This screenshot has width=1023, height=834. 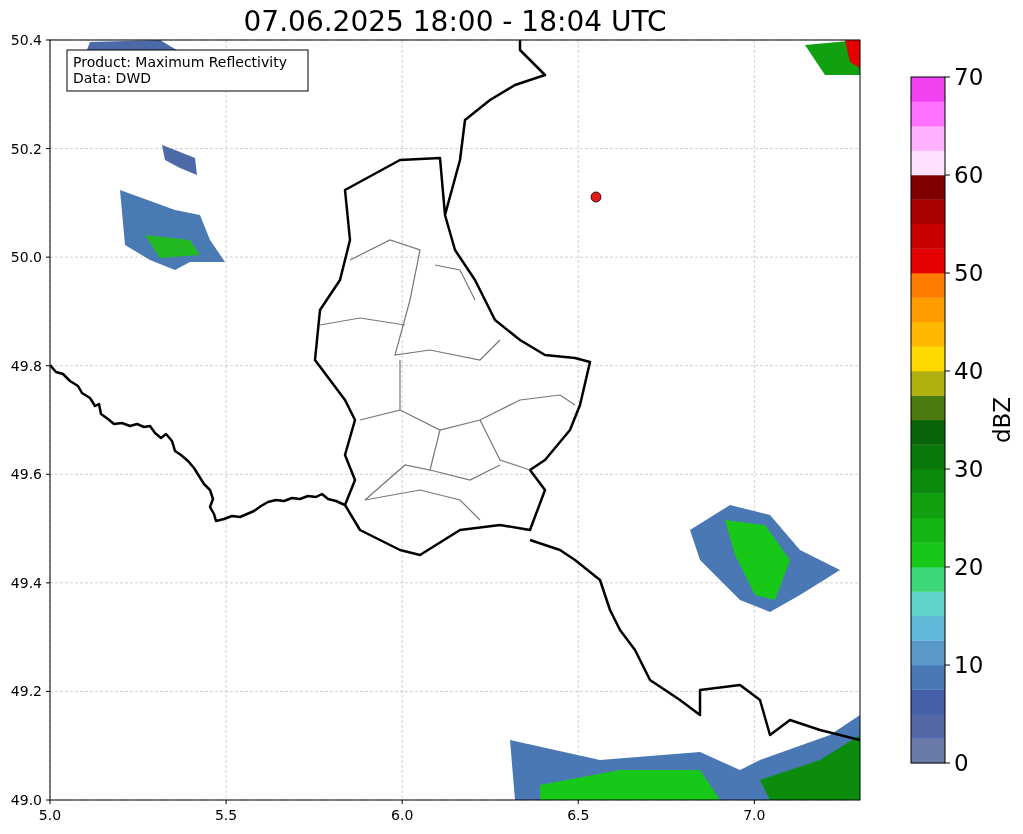 I want to click on y-tick-label: 49.8, so click(x=26, y=365).